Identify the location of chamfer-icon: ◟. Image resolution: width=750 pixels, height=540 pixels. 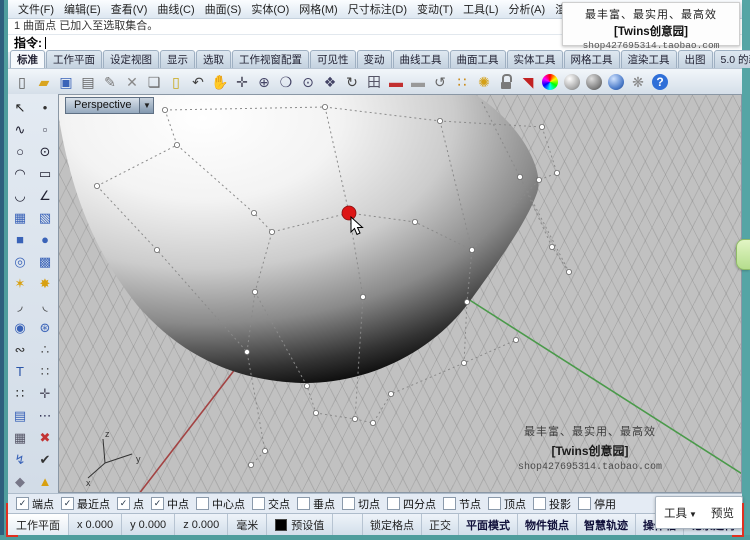
(45, 305).